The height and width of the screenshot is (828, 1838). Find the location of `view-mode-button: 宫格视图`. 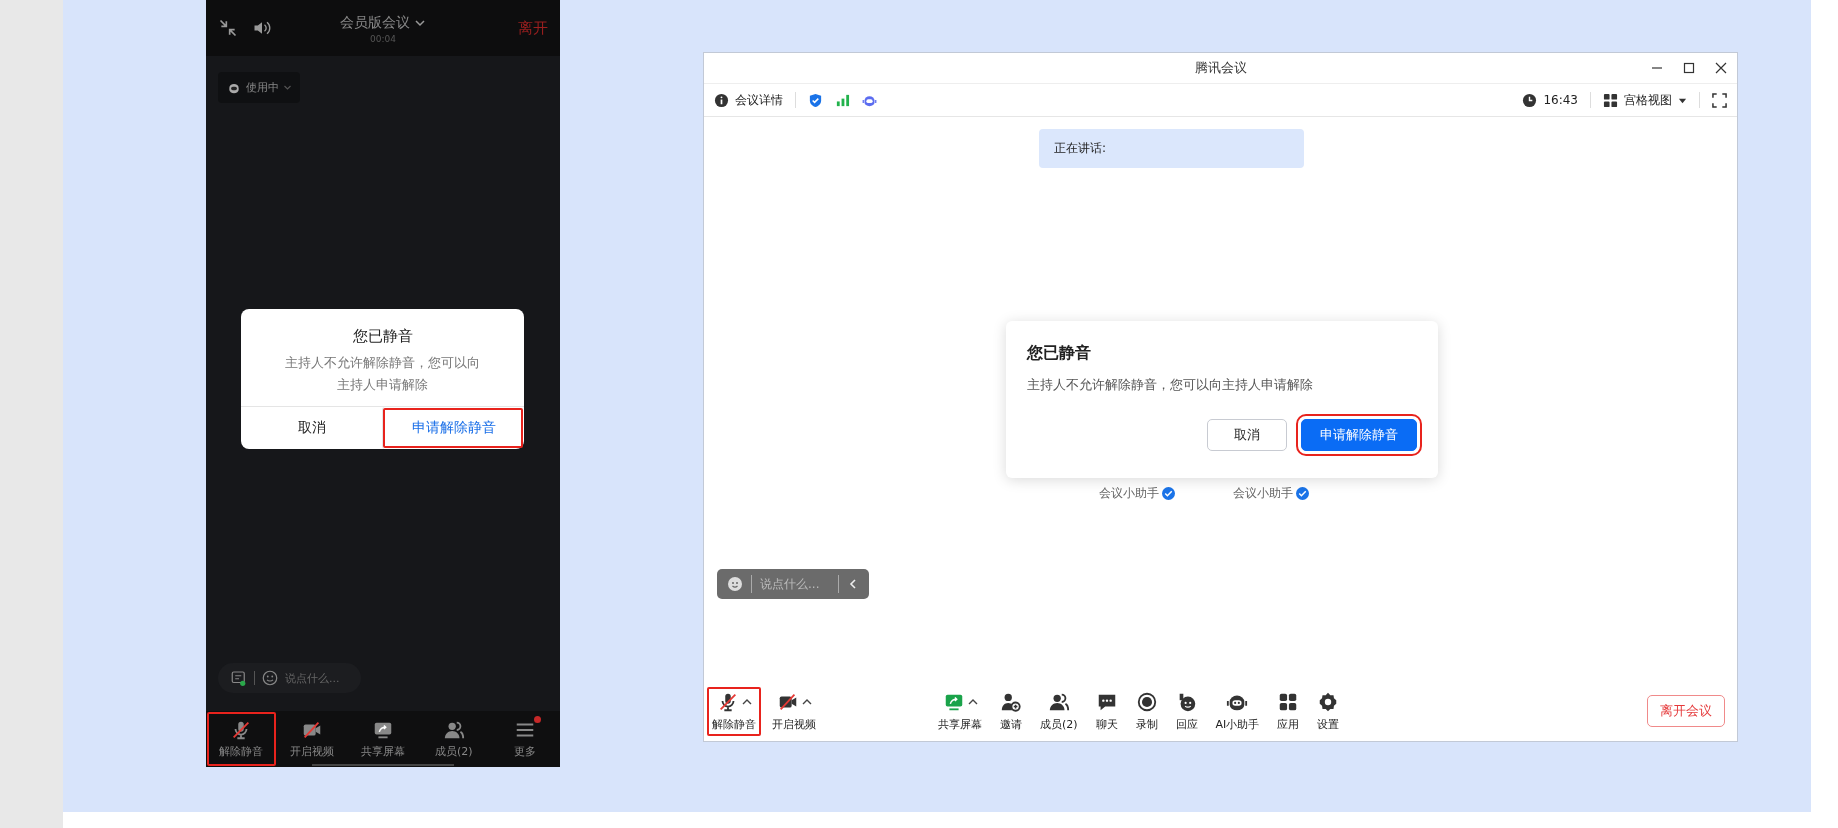

view-mode-button: 宫格视图 is located at coordinates (1645, 100).